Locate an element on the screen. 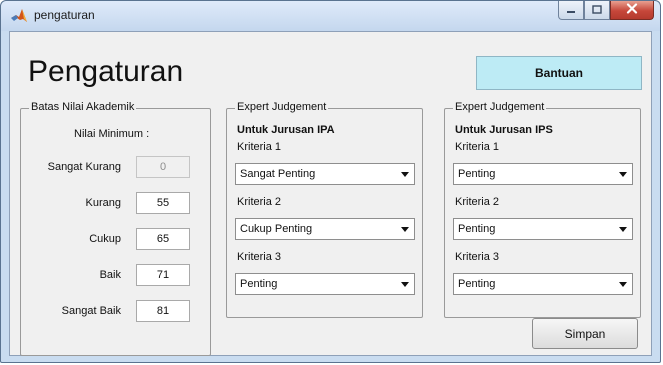  selected-value: Sangat Penting is located at coordinates (278, 174).